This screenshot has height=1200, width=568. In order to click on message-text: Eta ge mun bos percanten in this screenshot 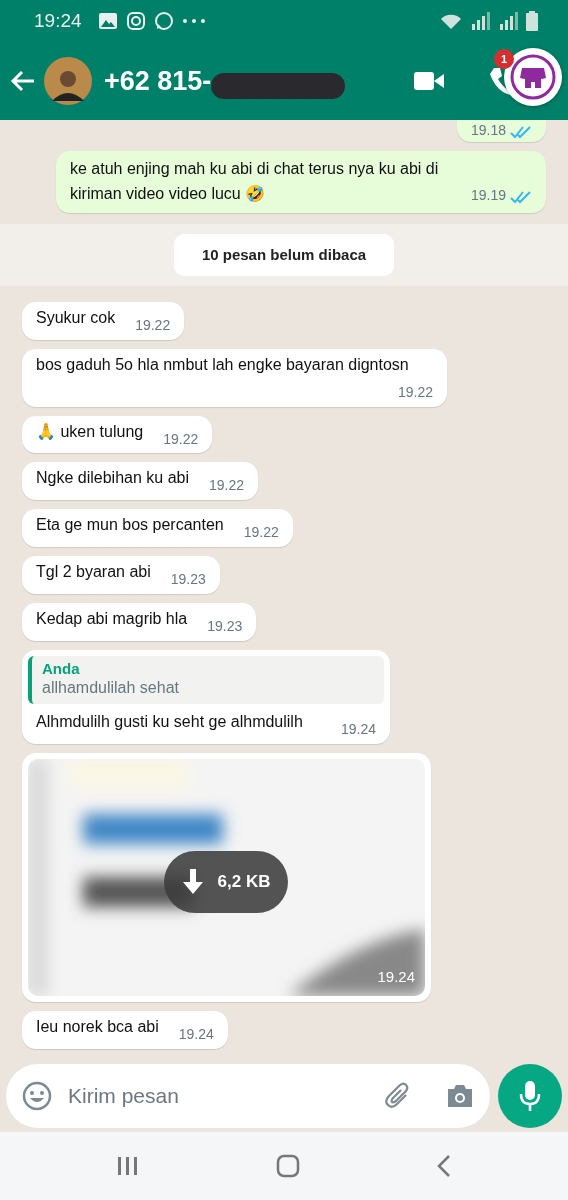, I will do `click(130, 525)`.